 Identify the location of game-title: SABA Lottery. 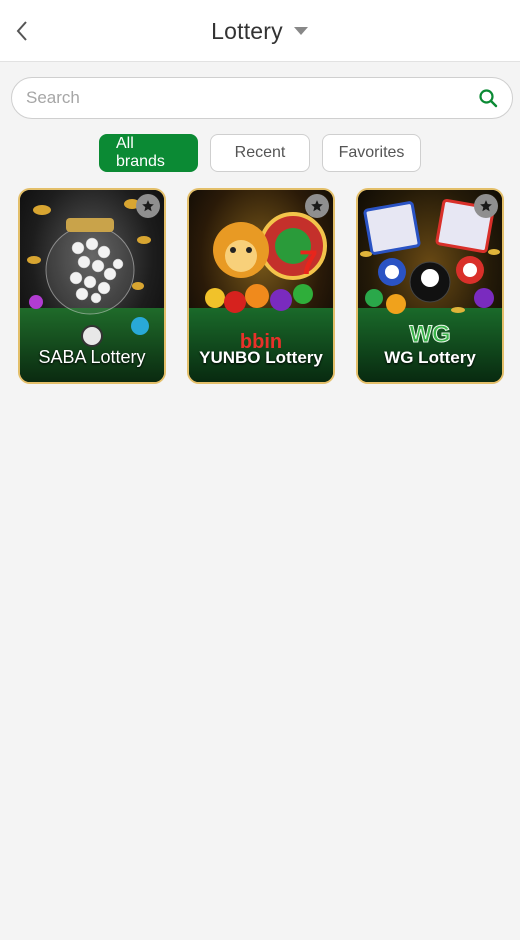
(92, 357).